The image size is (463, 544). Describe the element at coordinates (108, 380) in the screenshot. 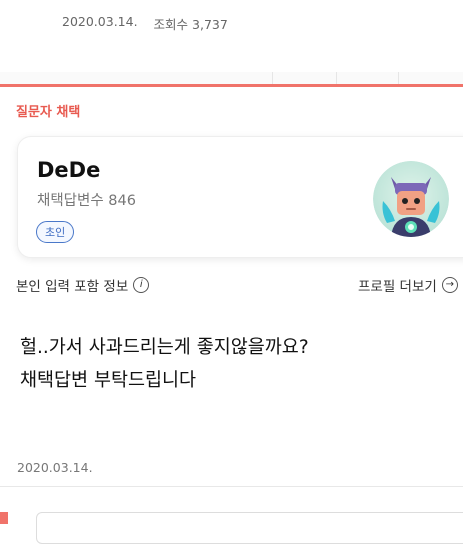

I see `answer-text-line: 채택답변 부탁드립니다` at that location.